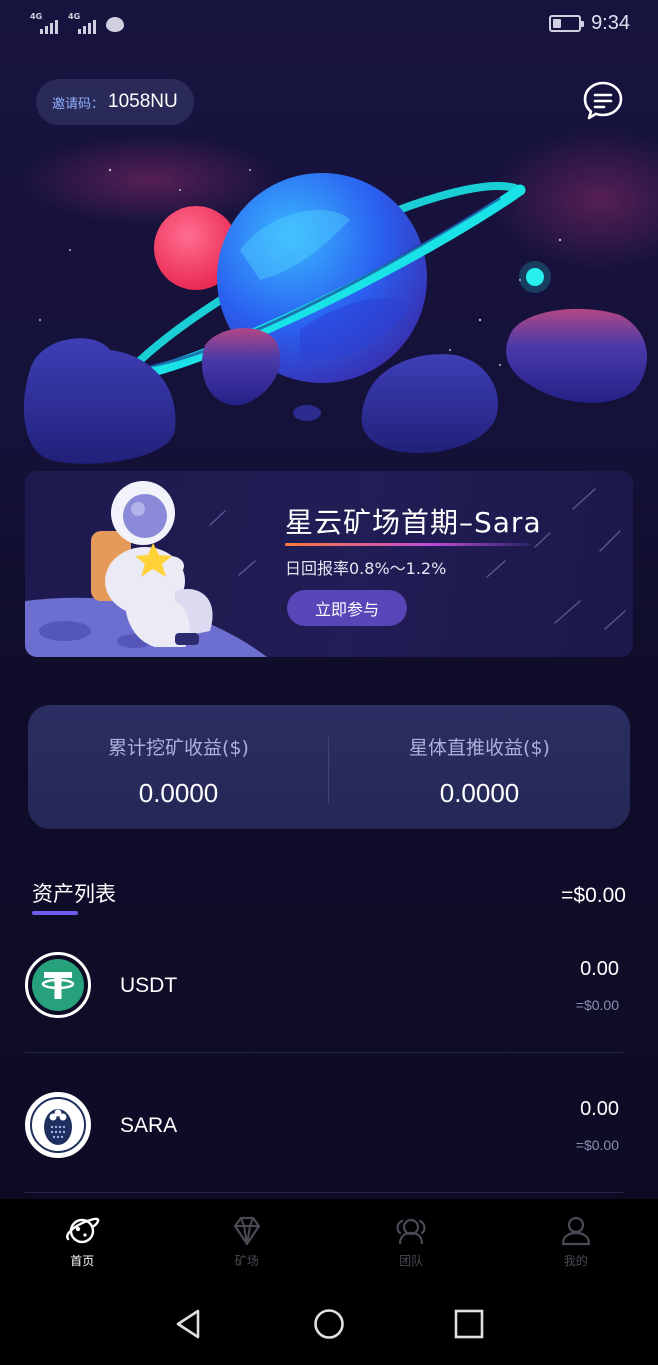 The image size is (658, 1365). What do you see at coordinates (589, 23) in the screenshot?
I see `status-right: 9:34` at bounding box center [589, 23].